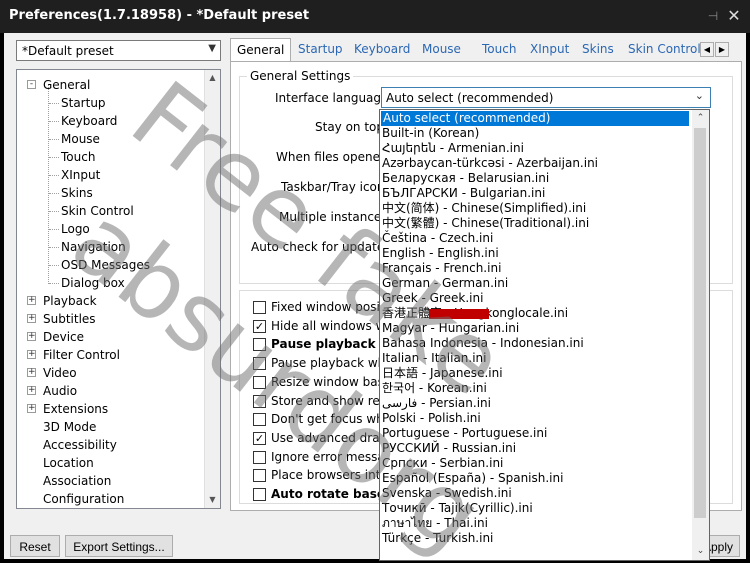 This screenshot has height=563, width=750. I want to click on language-option: Español (España) - Spanish.ini, so click(472, 478).